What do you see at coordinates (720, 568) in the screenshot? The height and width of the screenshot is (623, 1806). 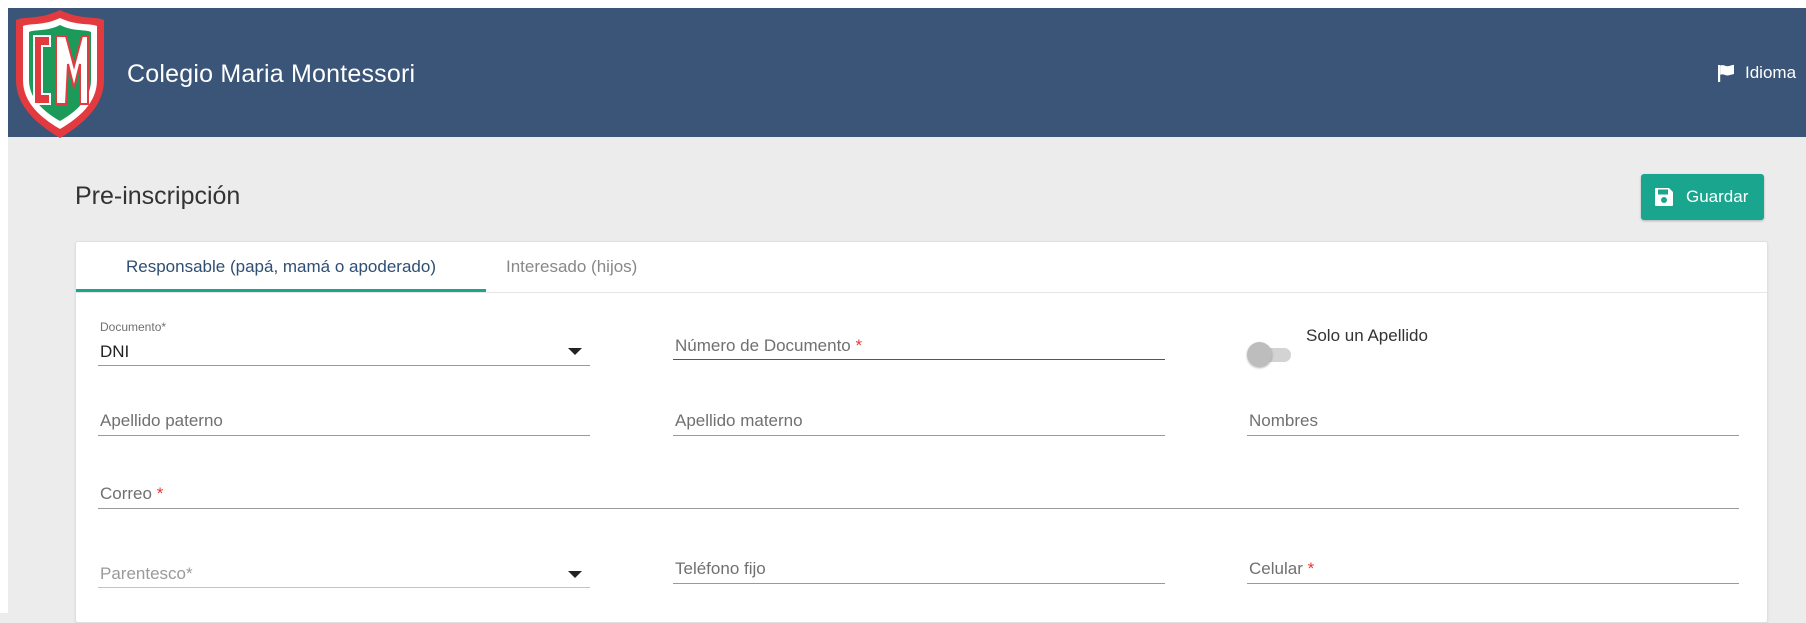 I see `telefono-fijo-label: Teléfono fijo` at bounding box center [720, 568].